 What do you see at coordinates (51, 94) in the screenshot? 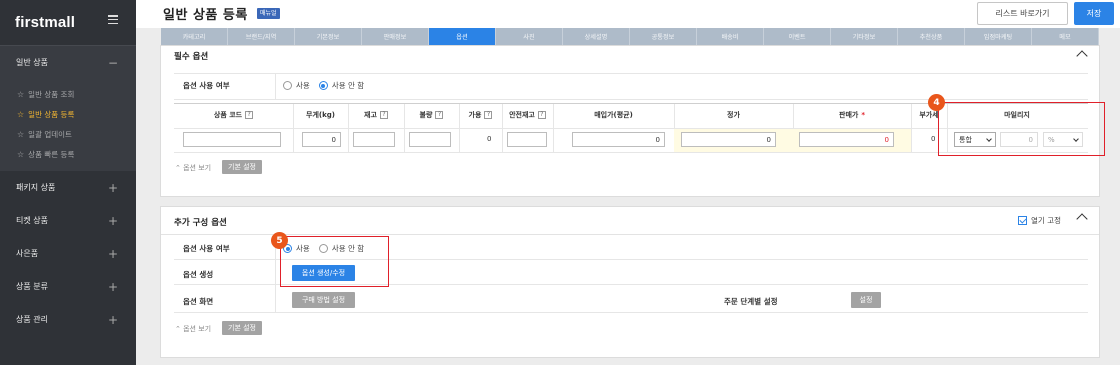
I see `submenu-label: 일반 상품 조회` at bounding box center [51, 94].